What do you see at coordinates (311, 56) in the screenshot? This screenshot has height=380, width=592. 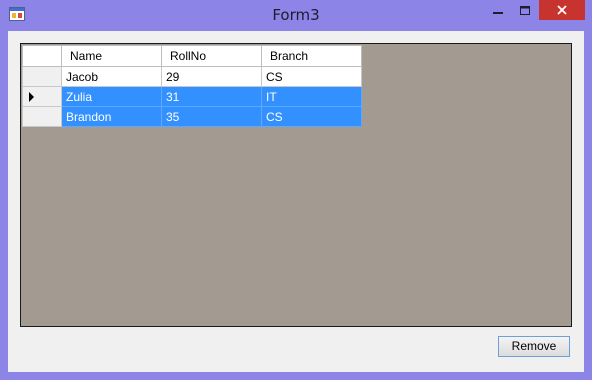 I see `column-header-branch: Branch` at bounding box center [311, 56].